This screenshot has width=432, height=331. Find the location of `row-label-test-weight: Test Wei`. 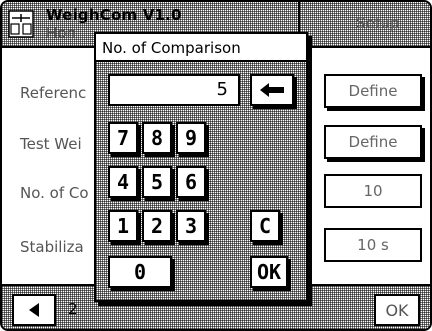

row-label-test-weight: Test Wei is located at coordinates (51, 144).